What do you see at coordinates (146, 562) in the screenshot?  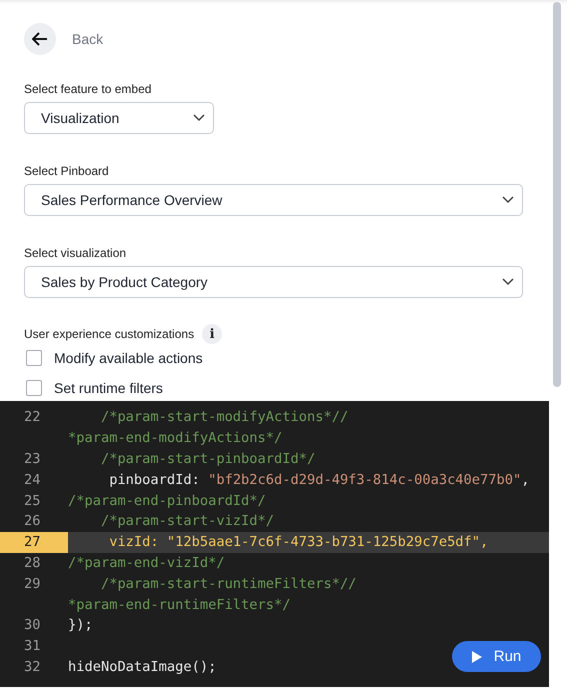 I see `code-line: /*param-end-vizId*/` at bounding box center [146, 562].